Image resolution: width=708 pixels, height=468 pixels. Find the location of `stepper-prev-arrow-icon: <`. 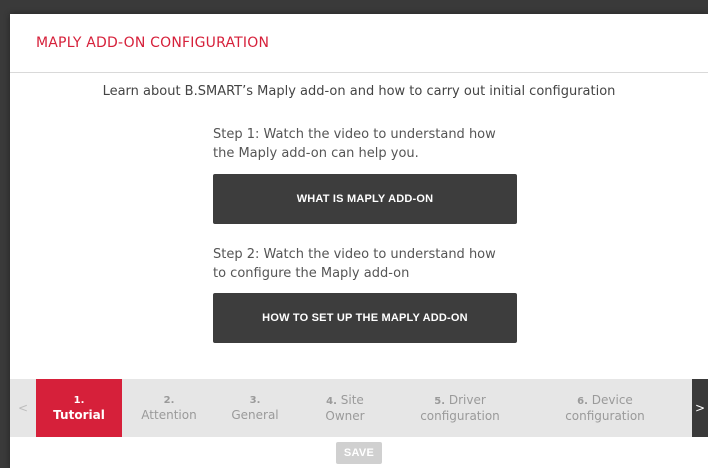

stepper-prev-arrow-icon: < is located at coordinates (23, 408).